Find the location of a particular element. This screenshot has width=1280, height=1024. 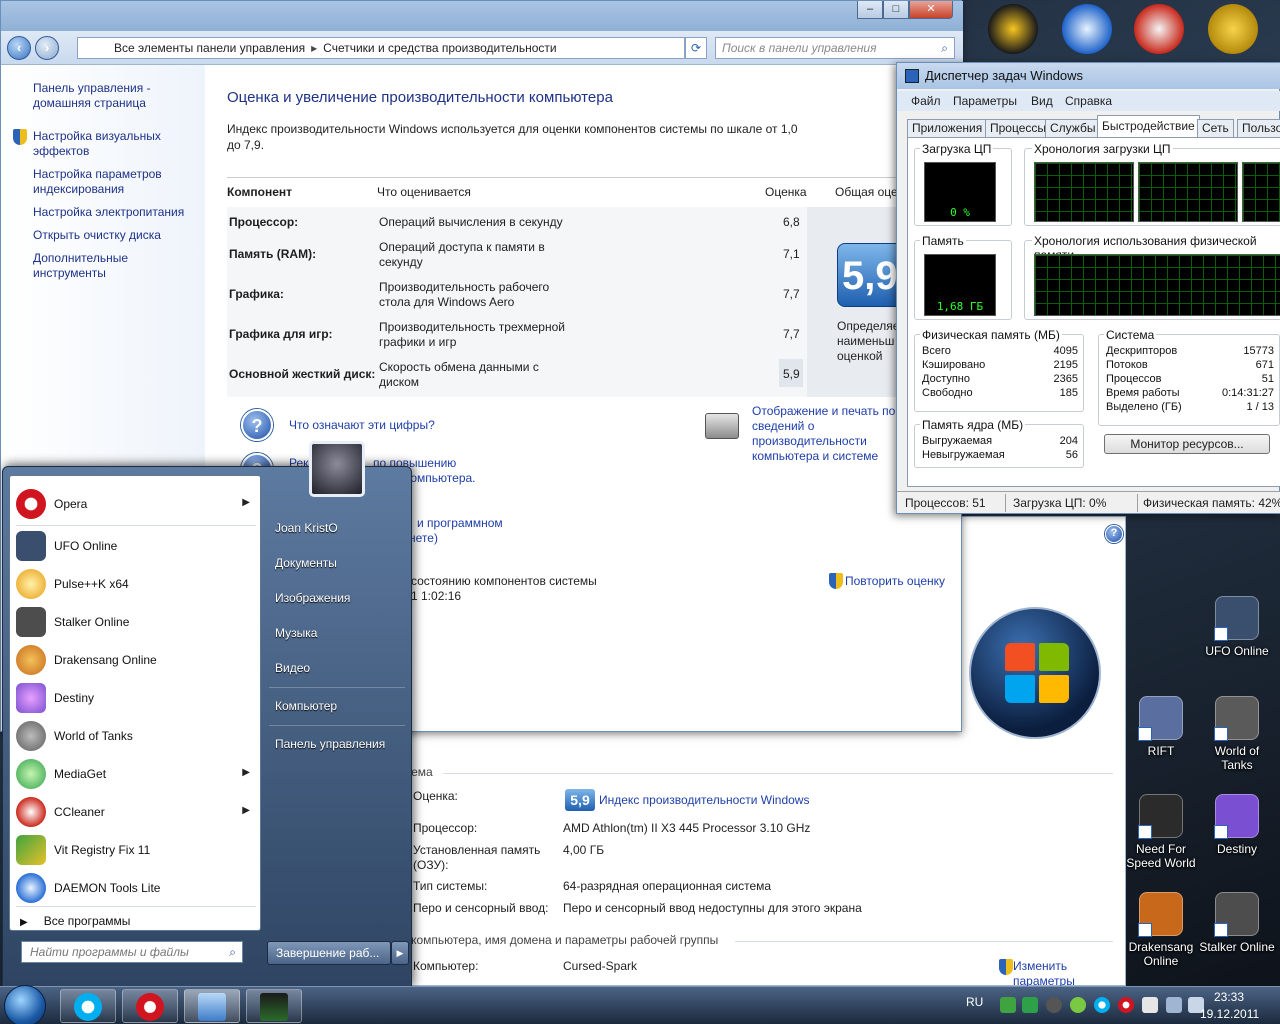

change-settings-link: Изменить параметры is located at coordinates (1053, 974).